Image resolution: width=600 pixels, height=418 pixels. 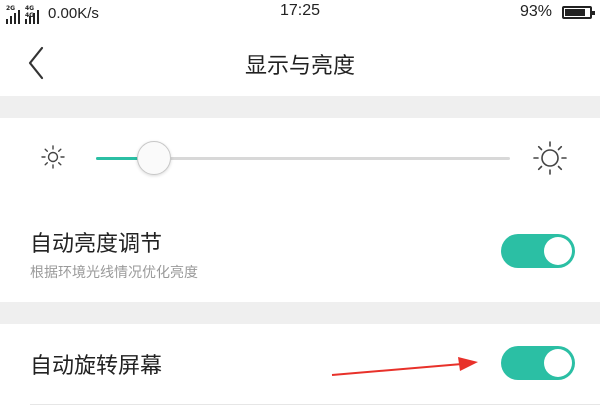 I want to click on brightness-slider-thumb, so click(x=153, y=158).